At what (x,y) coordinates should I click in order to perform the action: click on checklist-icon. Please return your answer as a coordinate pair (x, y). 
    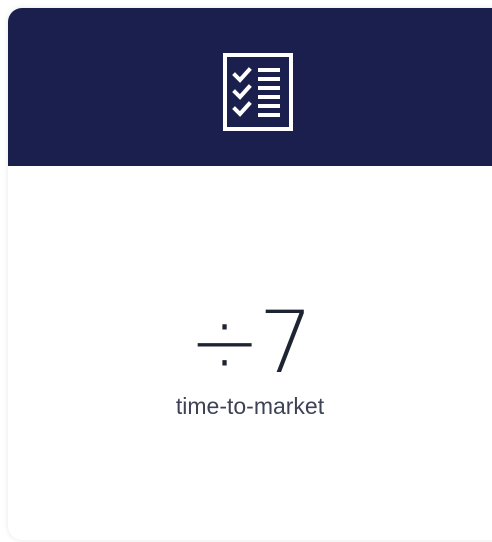
    Looking at the image, I should click on (258, 92).